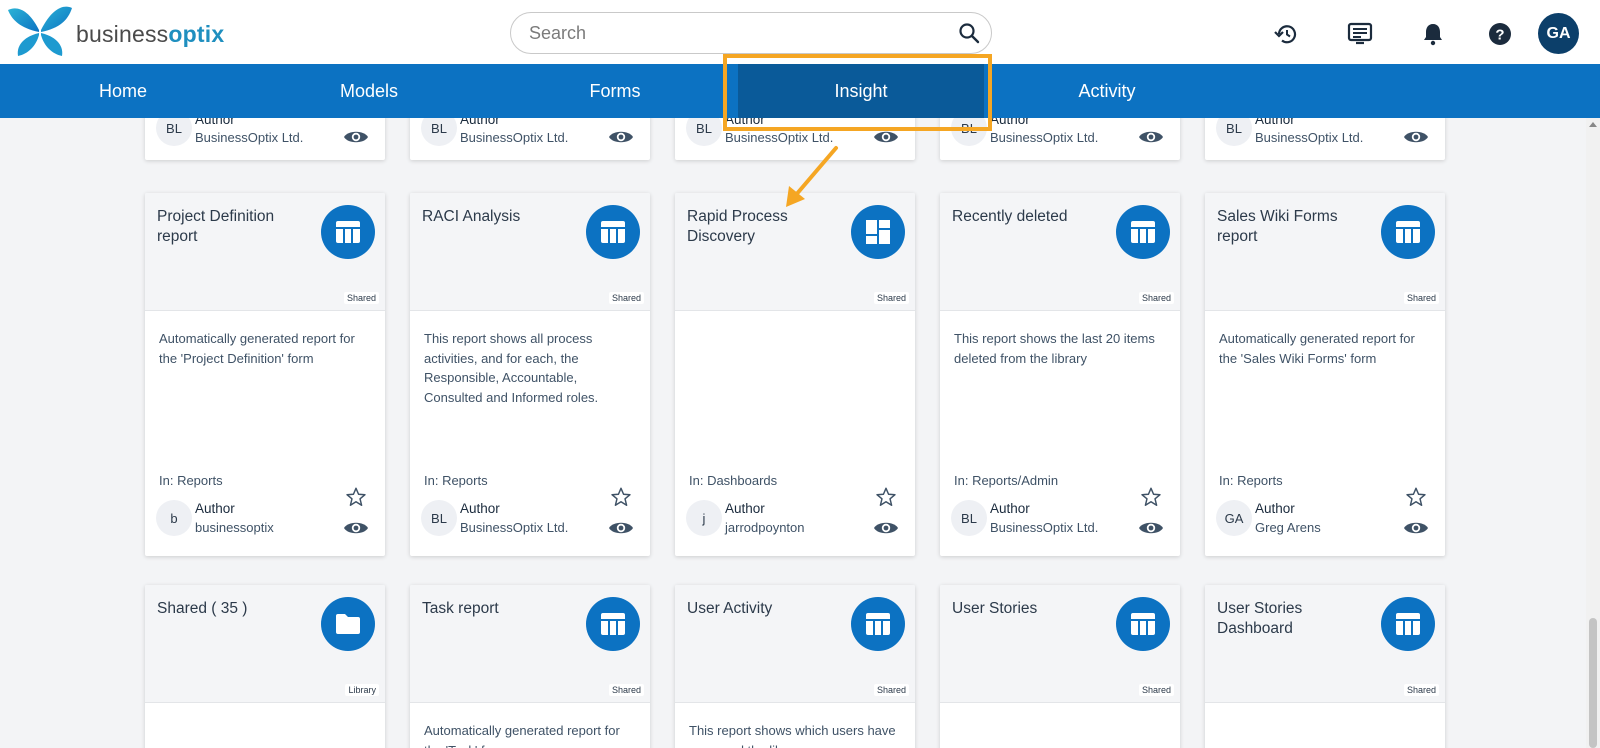 The image size is (1600, 748). I want to click on scrollbar-thumb, so click(1593, 683).